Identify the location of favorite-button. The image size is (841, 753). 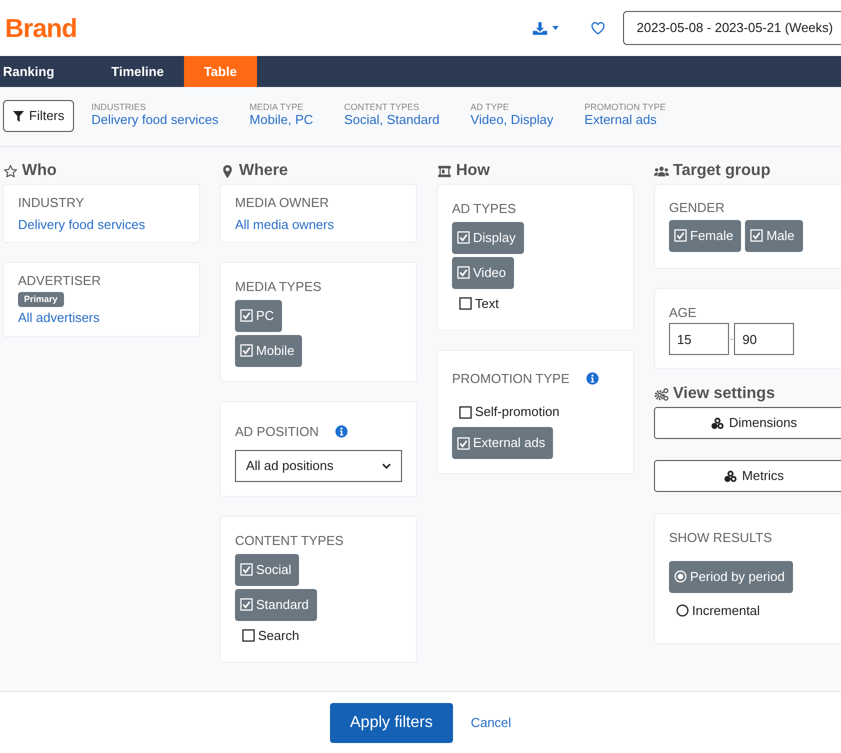
(597, 28).